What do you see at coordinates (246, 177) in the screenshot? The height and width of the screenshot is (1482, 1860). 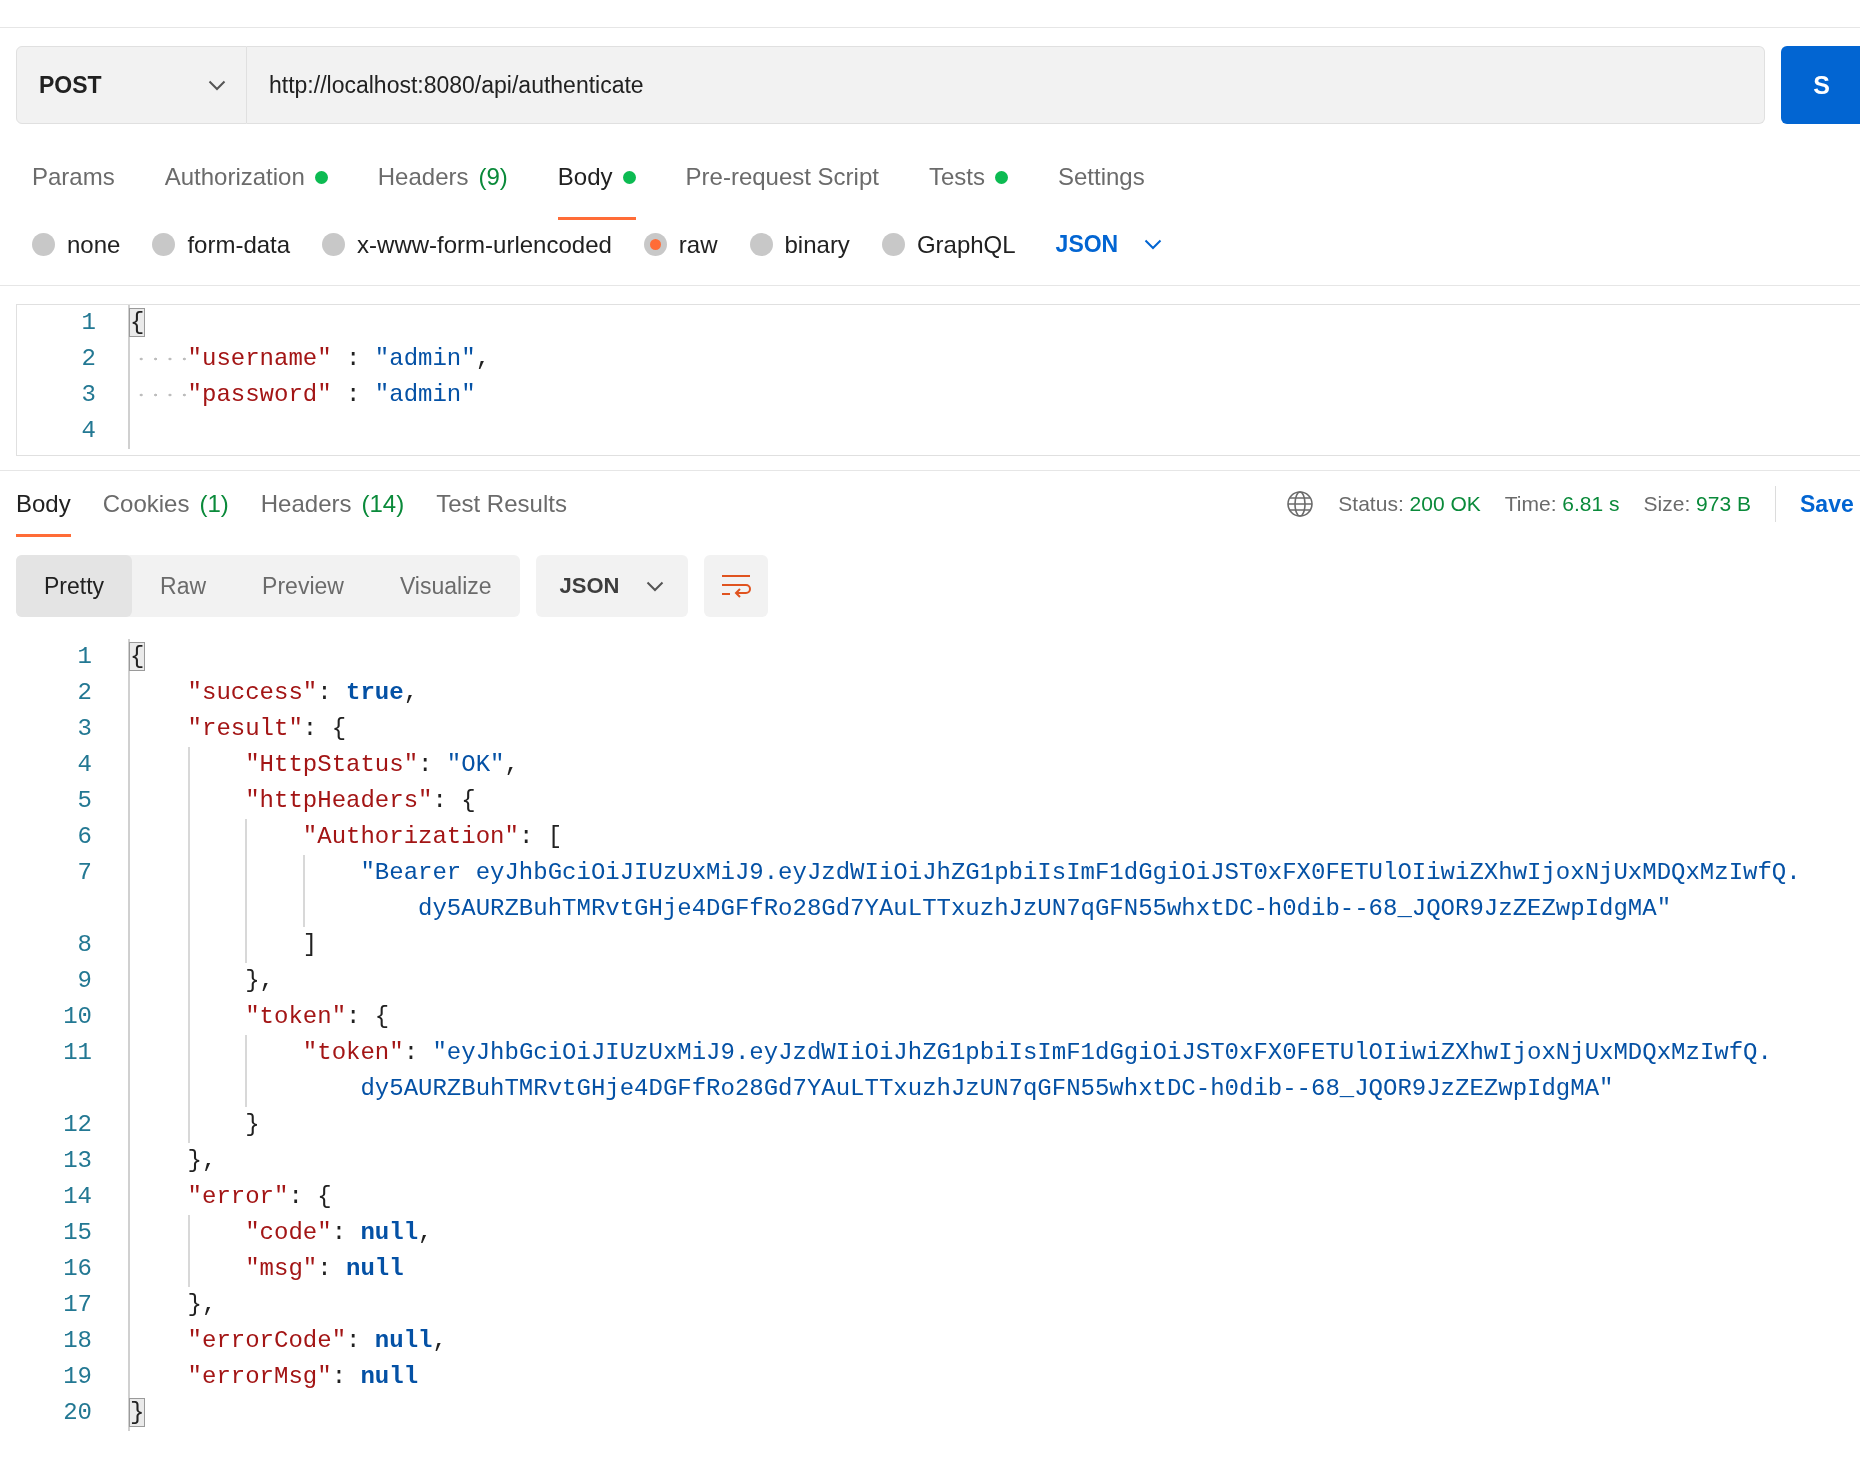 I see `request-tab: Authorization` at bounding box center [246, 177].